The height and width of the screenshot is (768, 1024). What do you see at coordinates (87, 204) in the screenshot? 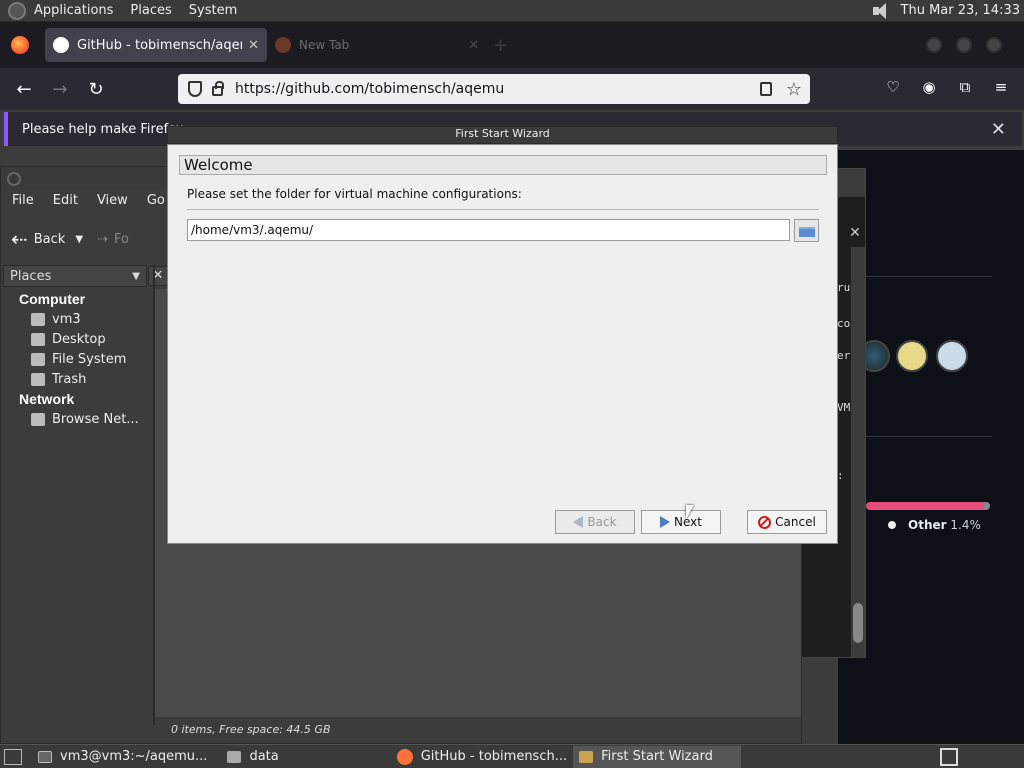
I see `fm-menubar: File Edit View Go` at bounding box center [87, 204].